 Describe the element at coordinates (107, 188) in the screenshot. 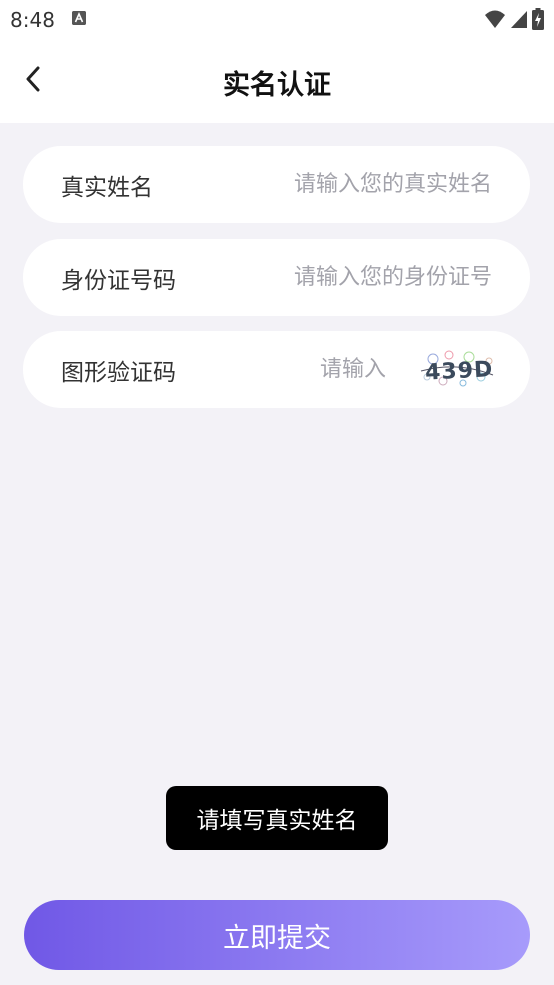

I see `real-name-label: 真实姓名` at that location.